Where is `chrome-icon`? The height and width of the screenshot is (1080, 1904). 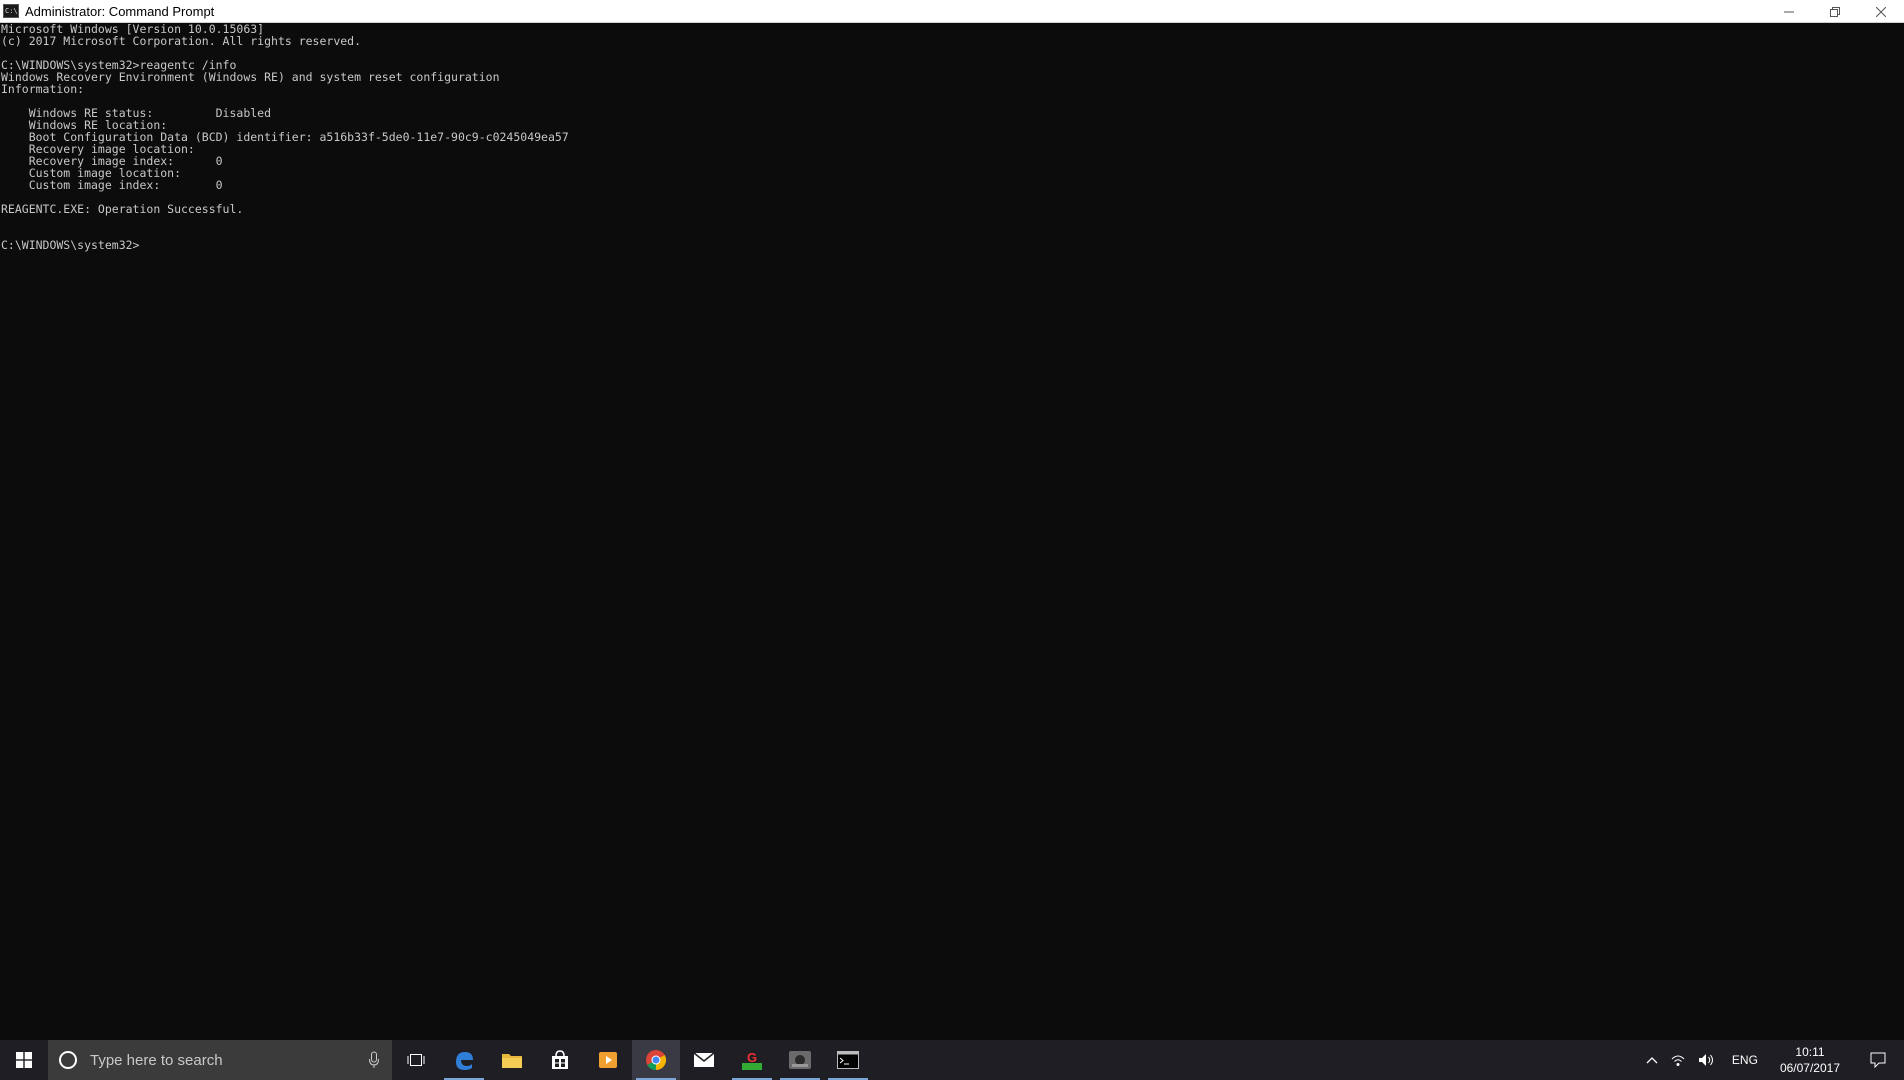 chrome-icon is located at coordinates (656, 1060).